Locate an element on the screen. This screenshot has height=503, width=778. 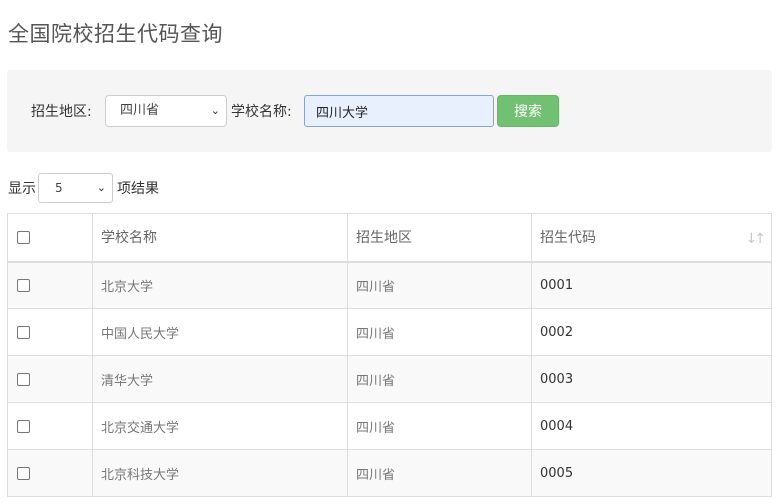
cell-school-name: 北京交通大学 is located at coordinates (220, 426).